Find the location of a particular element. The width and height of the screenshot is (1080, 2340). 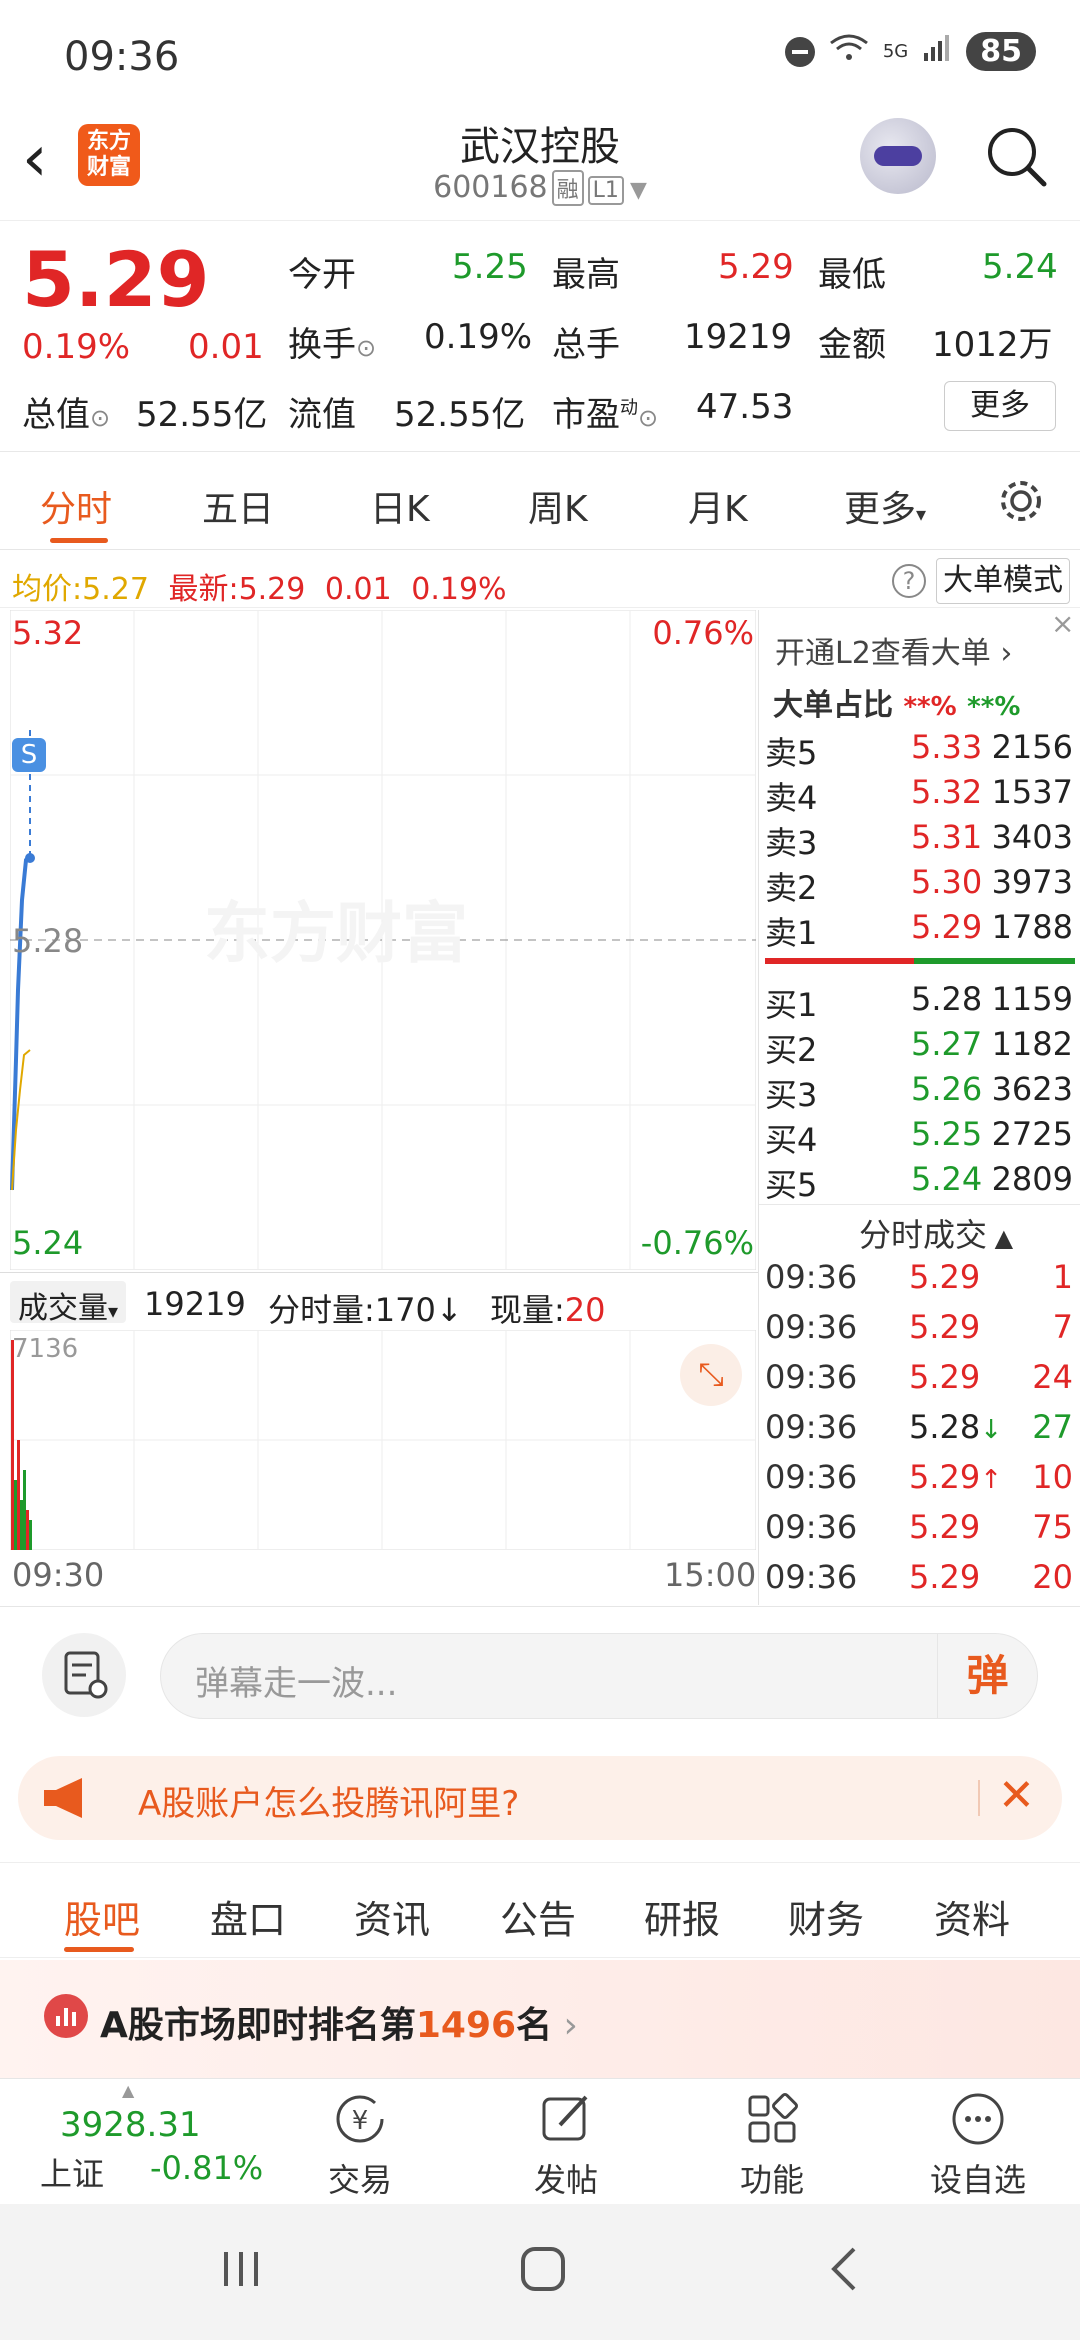

time-end: 15:00 is located at coordinates (710, 1575).